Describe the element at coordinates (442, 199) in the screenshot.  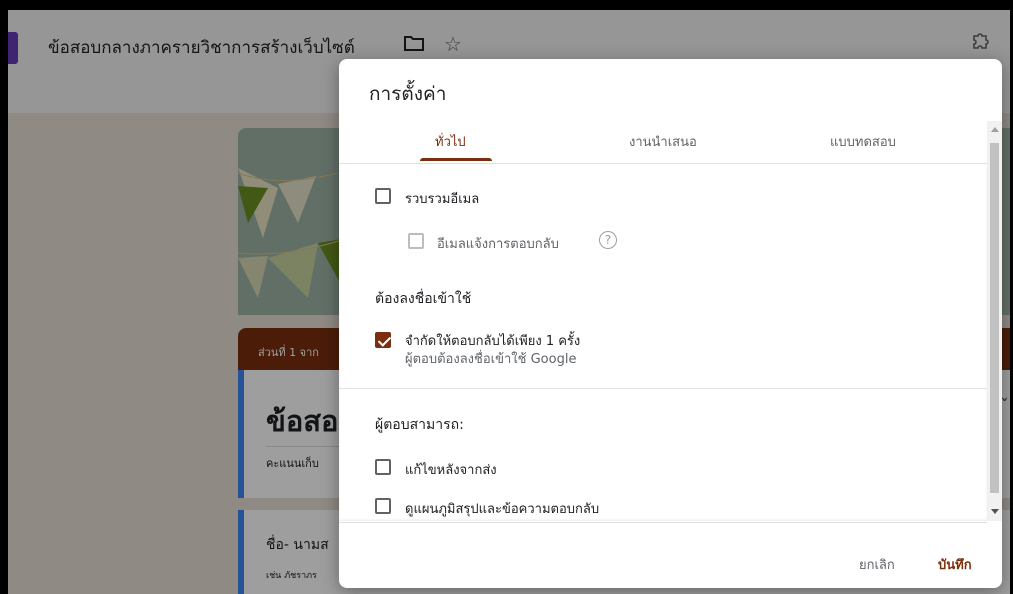
I see `collect-email-label: รวบรวมอีเมล` at that location.